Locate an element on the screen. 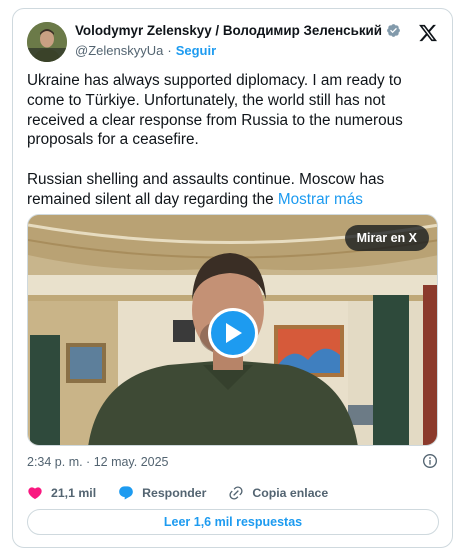  reply-button: Responder is located at coordinates (162, 493).